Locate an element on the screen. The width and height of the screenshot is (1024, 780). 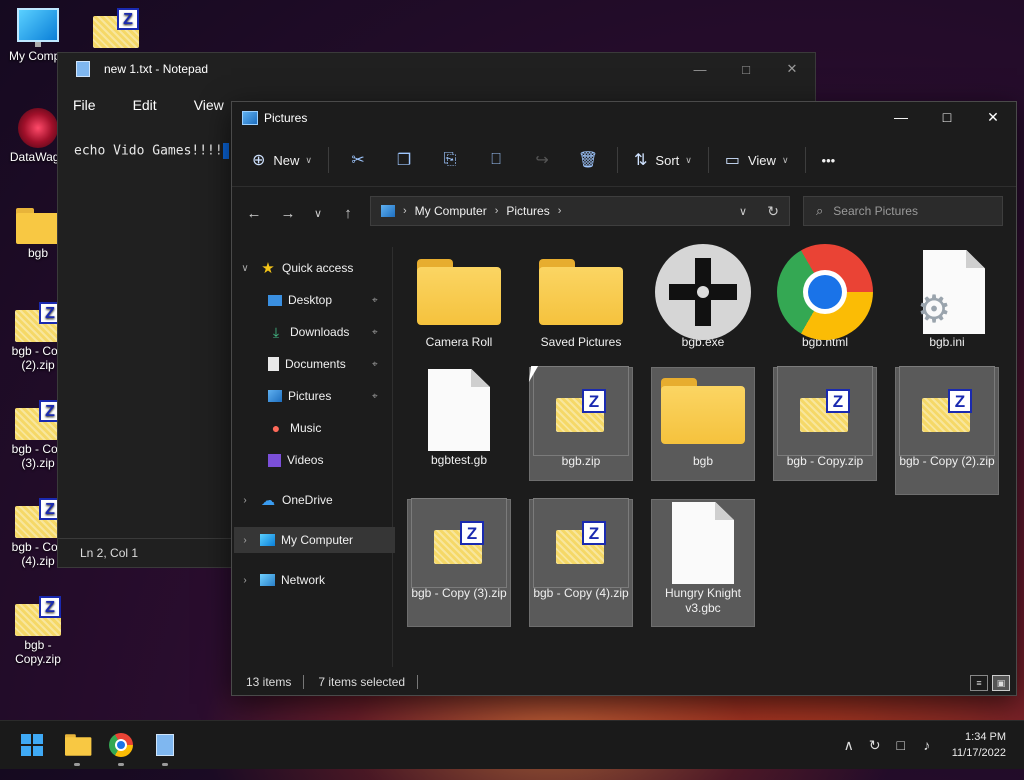
file-name: Saved Pictures is located at coordinates (581, 342).